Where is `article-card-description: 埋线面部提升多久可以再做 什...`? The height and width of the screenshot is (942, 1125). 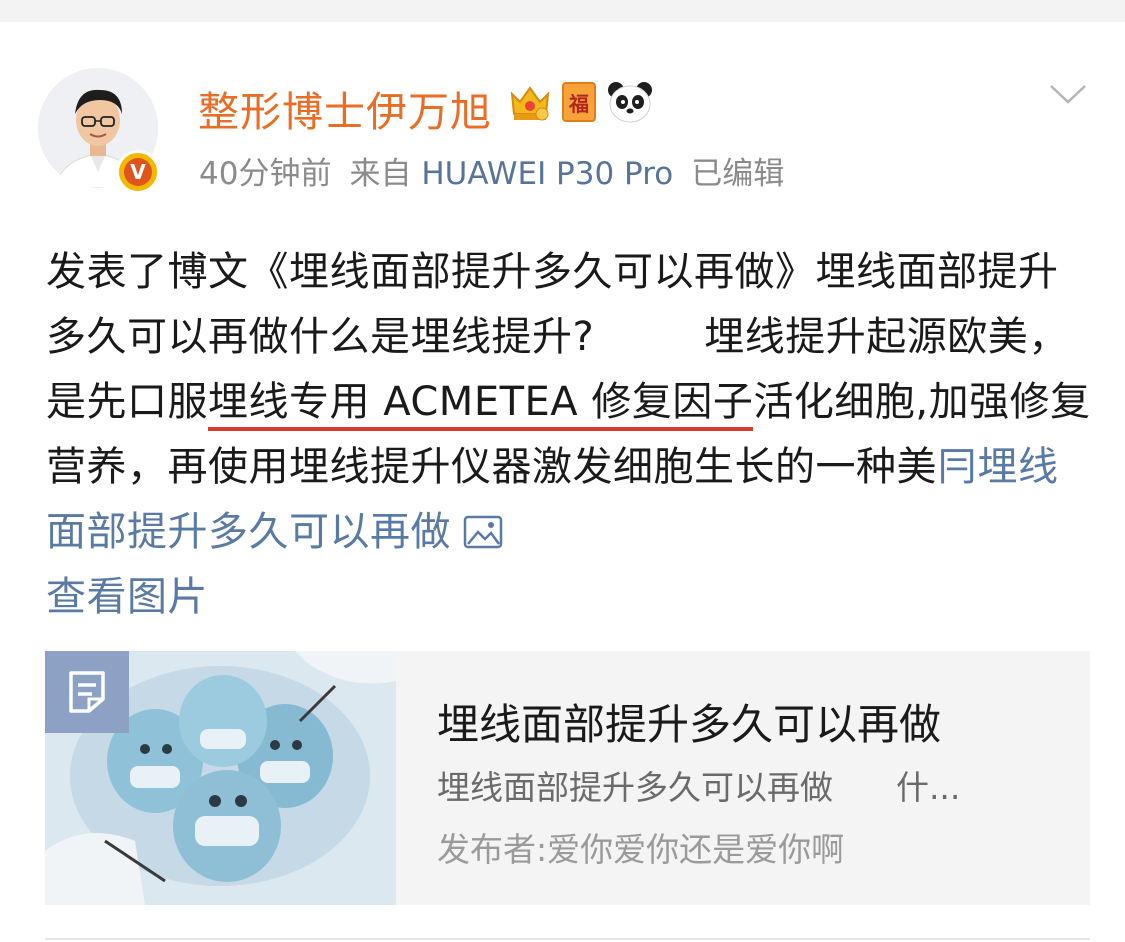
article-card-description: 埋线面部提升多久可以再做 什... is located at coordinates (699, 787).